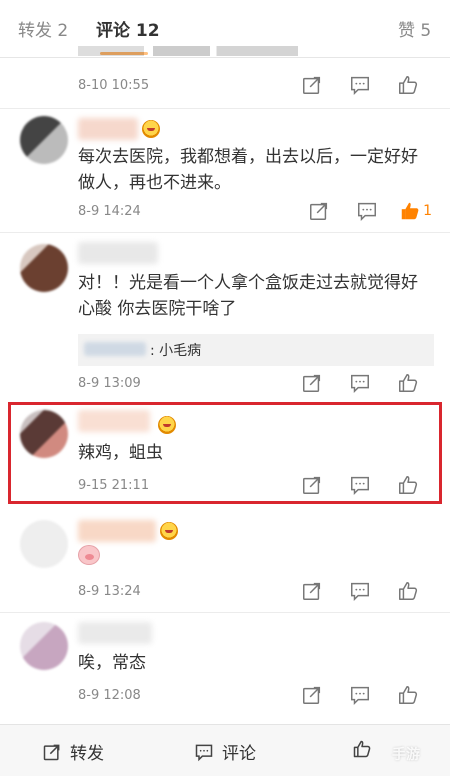 This screenshot has width=450, height=776. I want to click on comment-label: 评论, so click(239, 754).